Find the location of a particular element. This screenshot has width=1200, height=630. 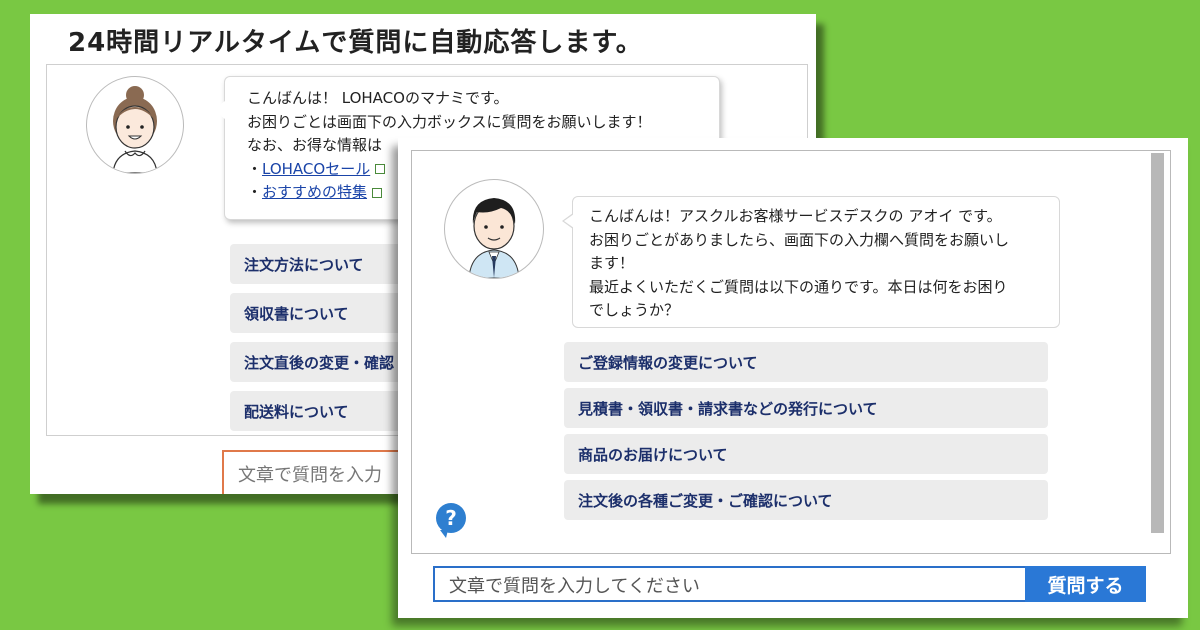

male-operator-avatar is located at coordinates (494, 229).